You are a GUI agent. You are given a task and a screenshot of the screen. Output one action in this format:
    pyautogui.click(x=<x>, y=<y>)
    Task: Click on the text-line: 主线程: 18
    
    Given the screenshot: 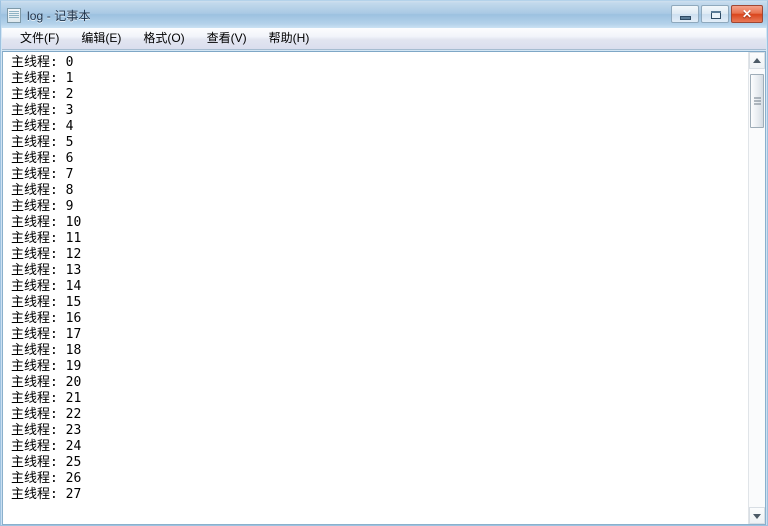 What is the action you would take?
    pyautogui.click(x=46, y=350)
    